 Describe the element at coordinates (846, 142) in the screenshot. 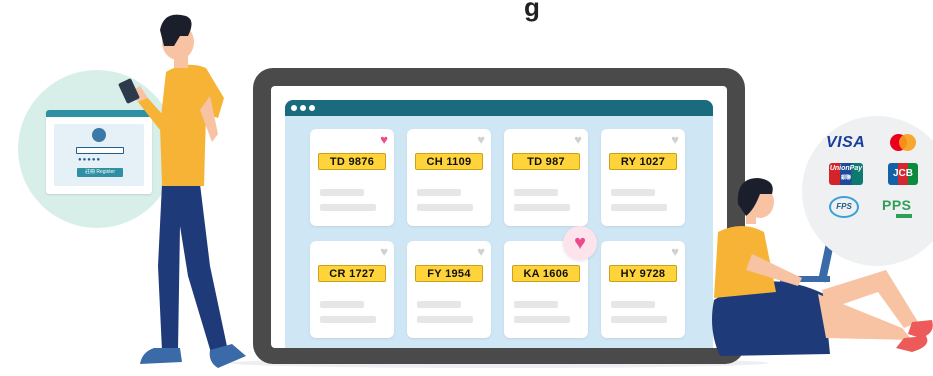

I see `visa-logo-icon: VISA` at that location.